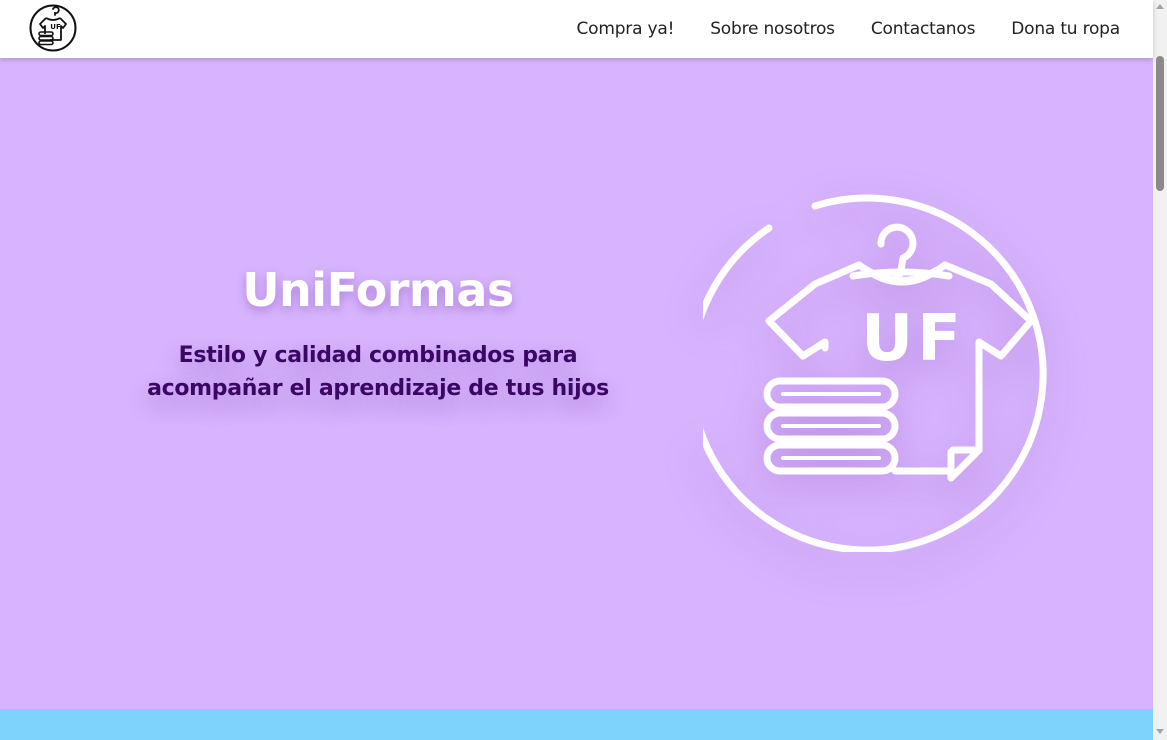 The image size is (1167, 740). What do you see at coordinates (1160, 6) in the screenshot?
I see `scroll-up-arrow-icon` at bounding box center [1160, 6].